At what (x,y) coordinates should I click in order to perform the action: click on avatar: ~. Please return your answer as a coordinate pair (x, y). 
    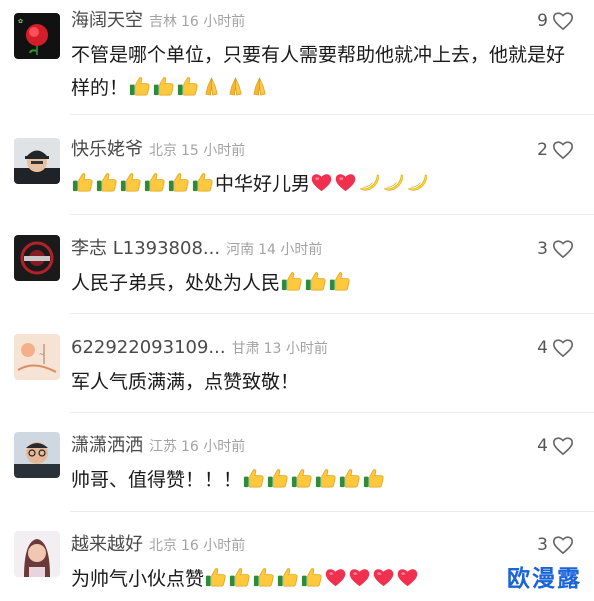
    Looking at the image, I should click on (37, 357).